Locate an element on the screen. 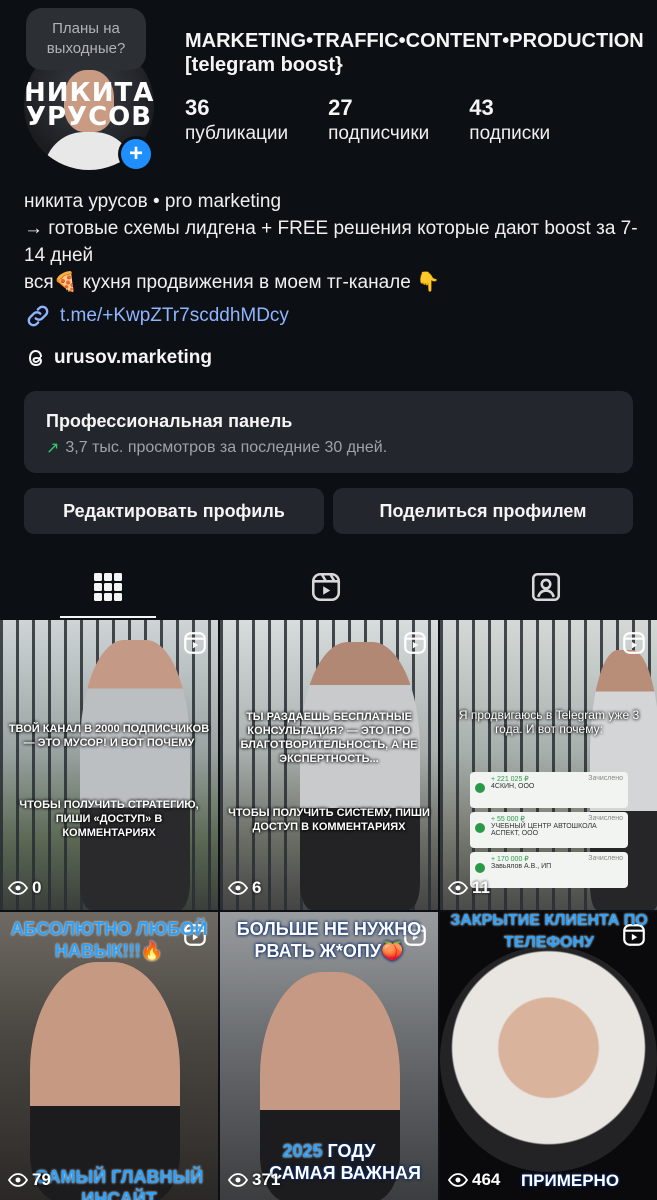 The width and height of the screenshot is (657, 1200). payment-name: 4СКИН, ООО is located at coordinates (513, 786).